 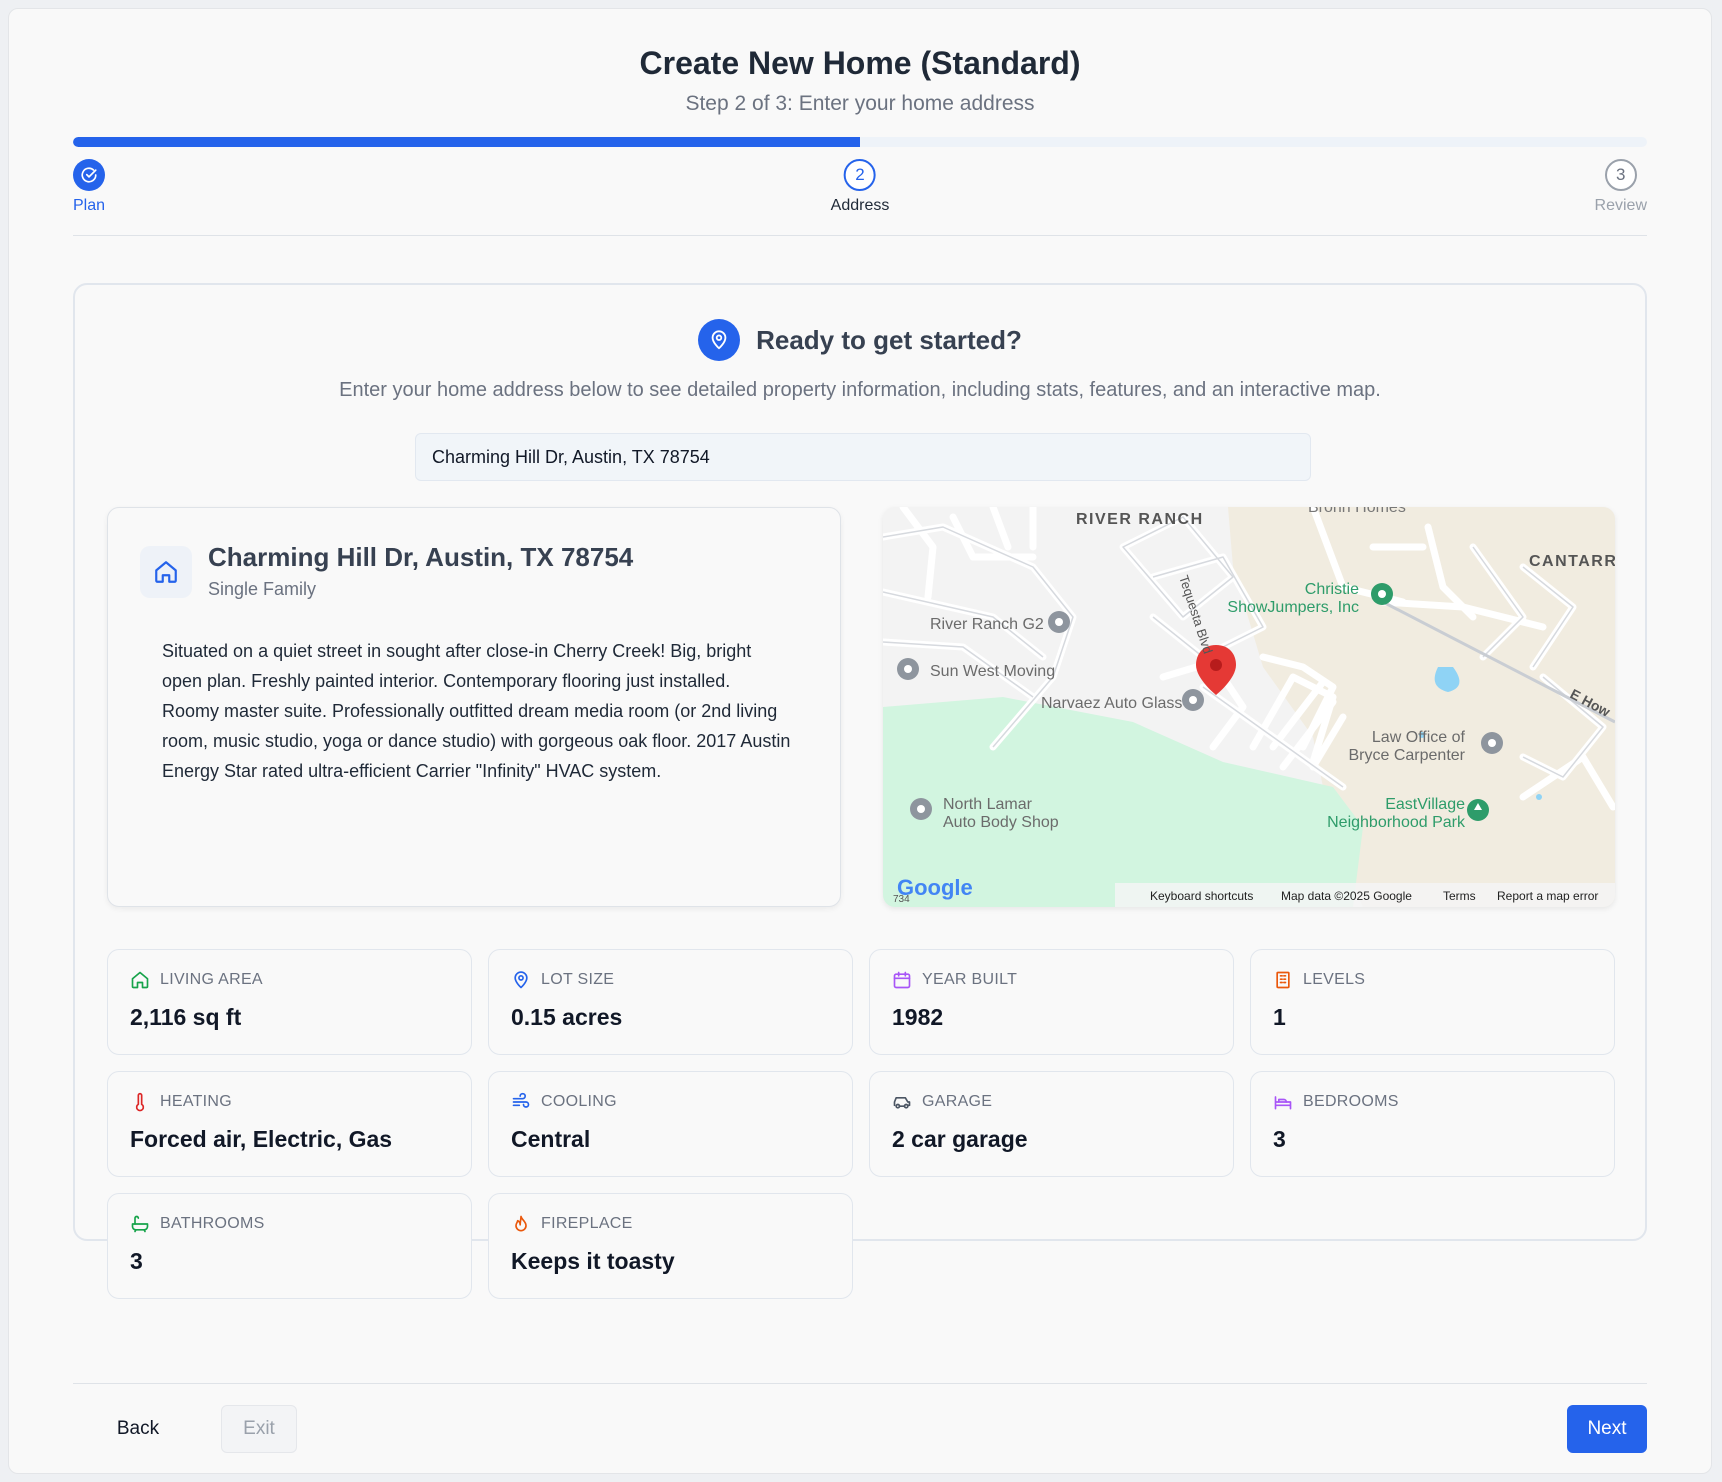 I want to click on stat-bedrooms: BEDROOMS 3, so click(x=1432, y=1124).